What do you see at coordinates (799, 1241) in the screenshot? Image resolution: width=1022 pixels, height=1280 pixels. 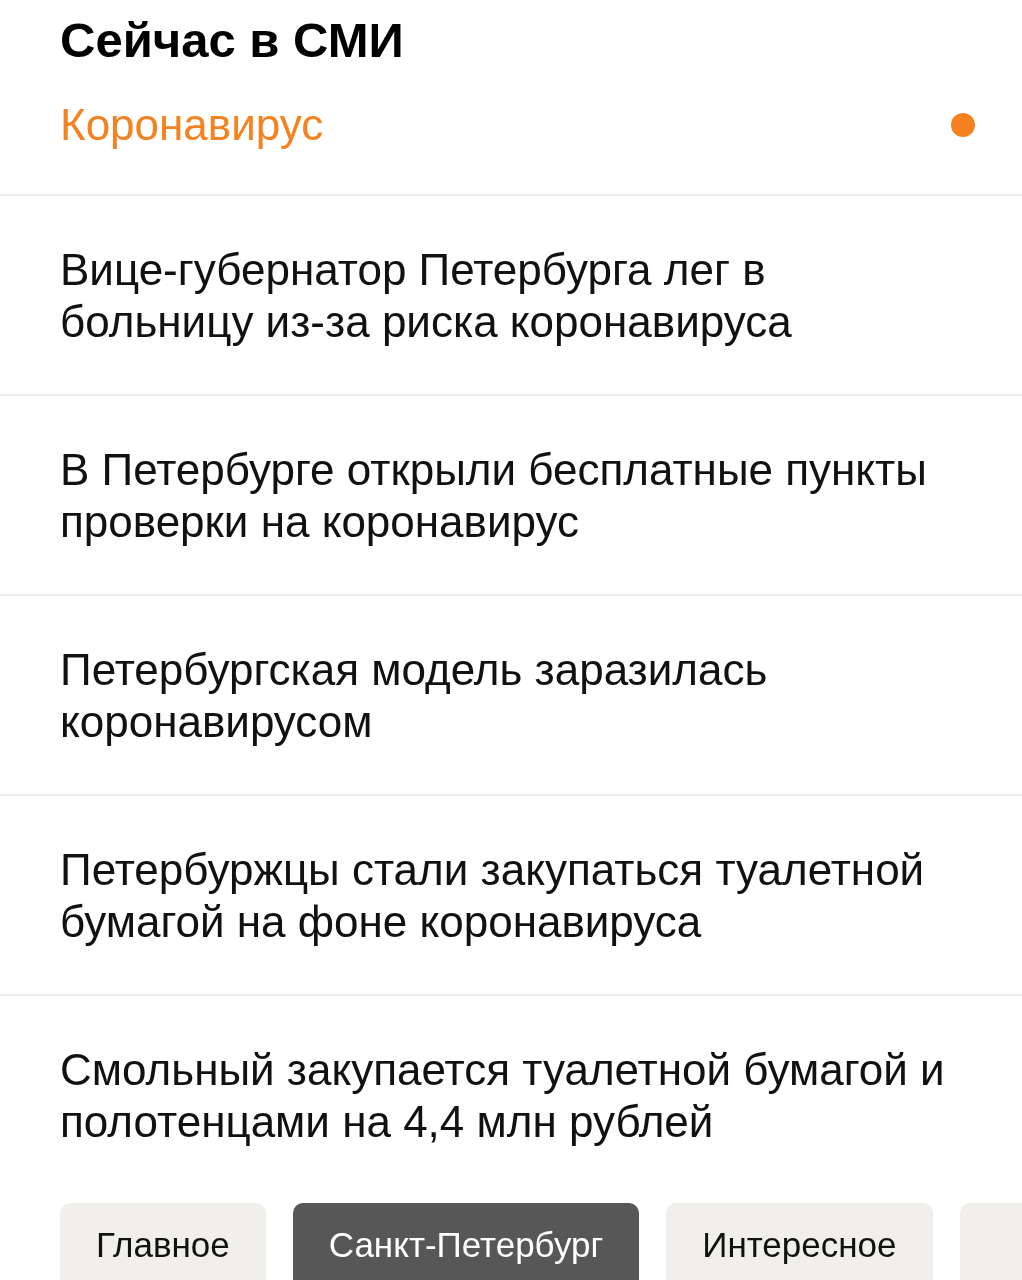 I see `category-tab: Интересное` at bounding box center [799, 1241].